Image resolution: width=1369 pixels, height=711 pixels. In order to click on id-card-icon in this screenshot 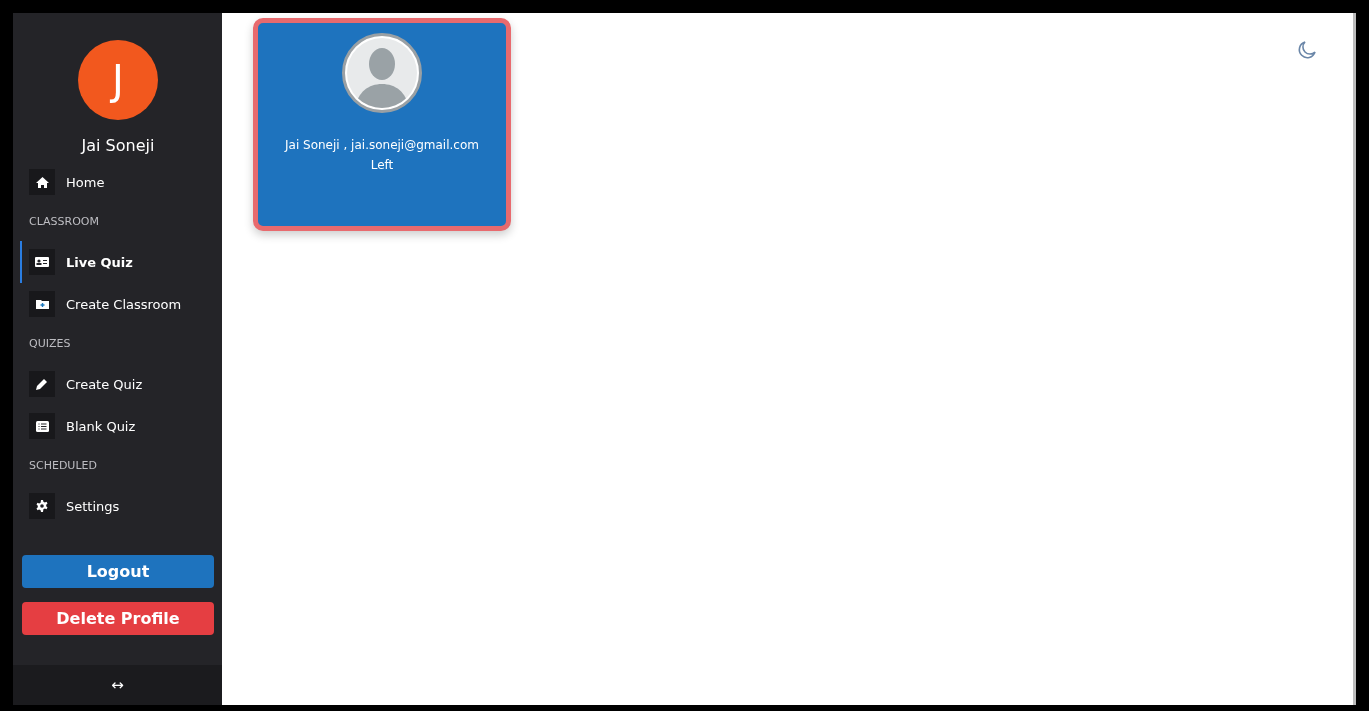, I will do `click(42, 262)`.